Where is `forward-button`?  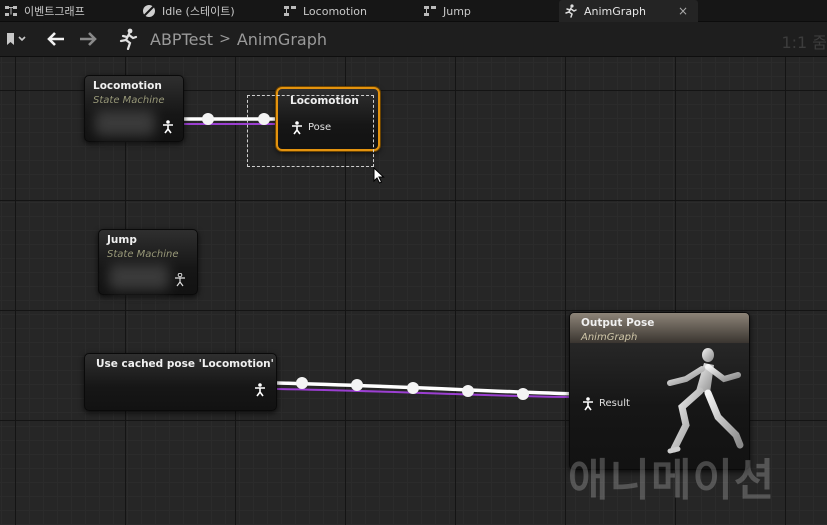
forward-button is located at coordinates (88, 39).